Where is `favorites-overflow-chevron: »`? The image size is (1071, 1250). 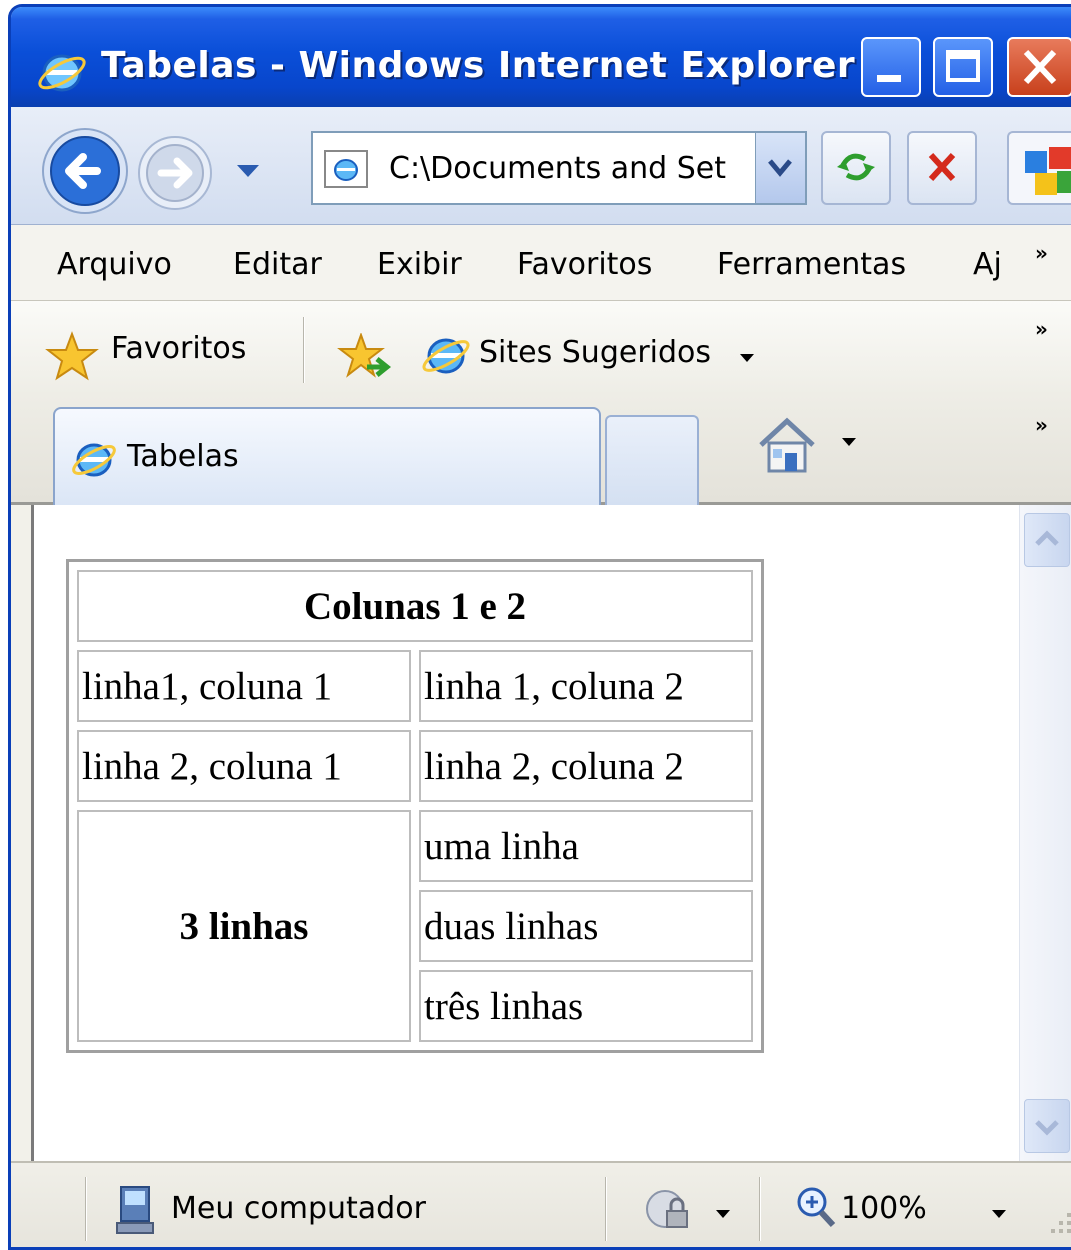
favorites-overflow-chevron: » is located at coordinates (1041, 329).